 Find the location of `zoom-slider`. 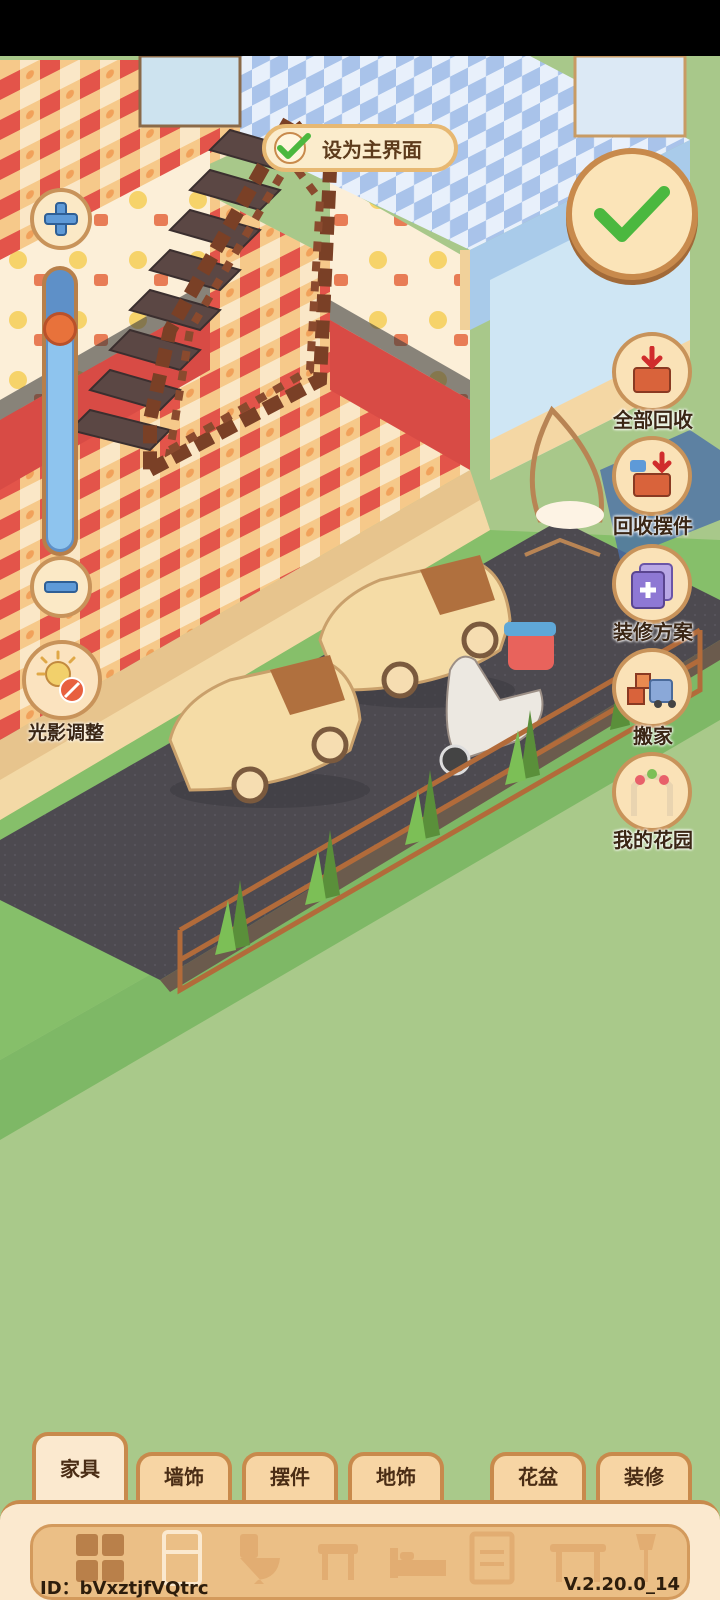

zoom-slider is located at coordinates (60, 411).